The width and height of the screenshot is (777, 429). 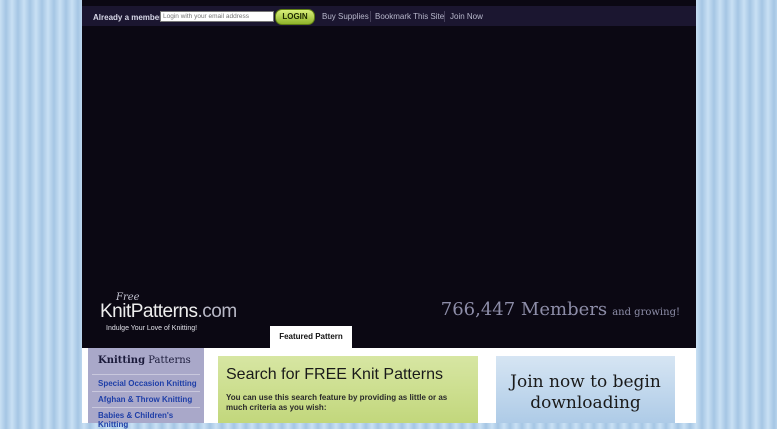 What do you see at coordinates (152, 328) in the screenshot?
I see `logo-tagline: Indulge Your Love of Knitting!` at bounding box center [152, 328].